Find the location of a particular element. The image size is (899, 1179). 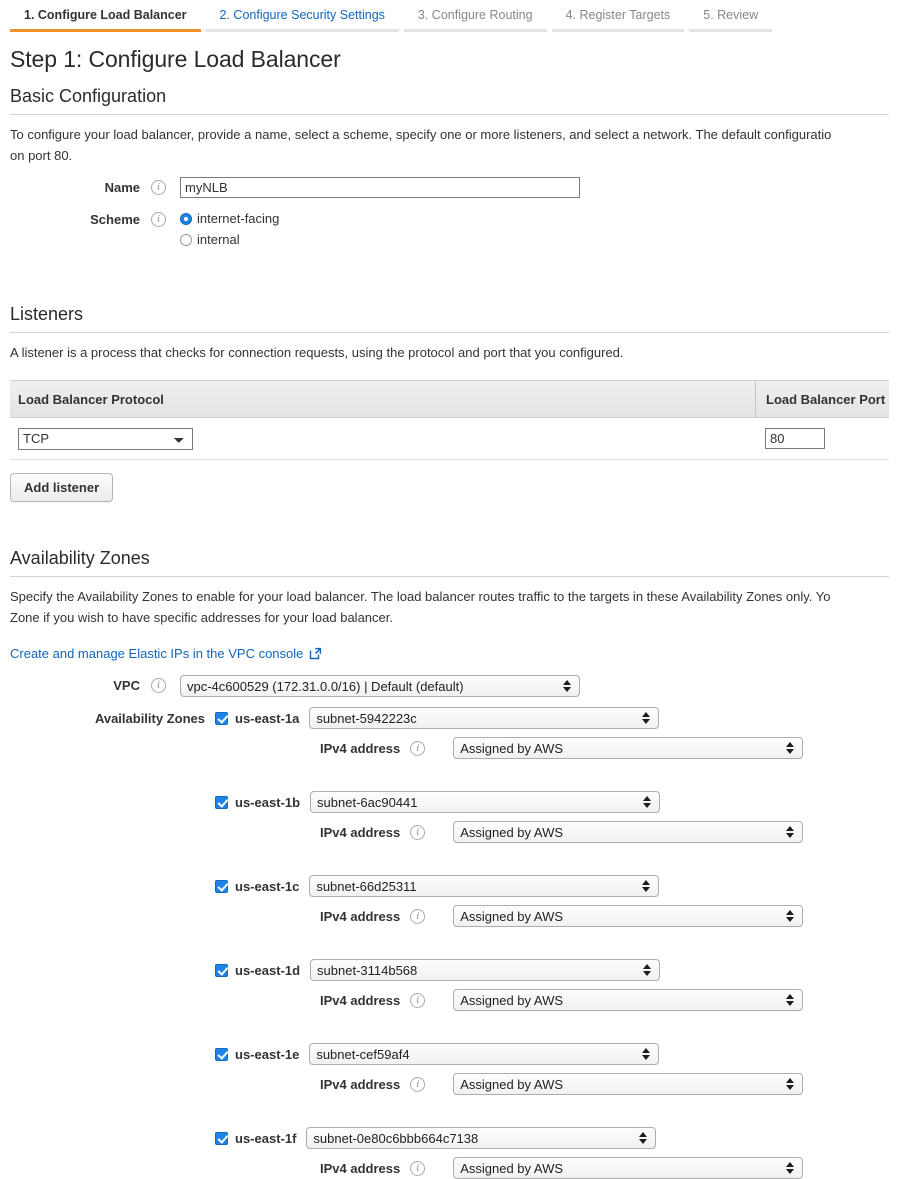

ipv4-select-us-east-1c: Assigned by AWS is located at coordinates (628, 916).